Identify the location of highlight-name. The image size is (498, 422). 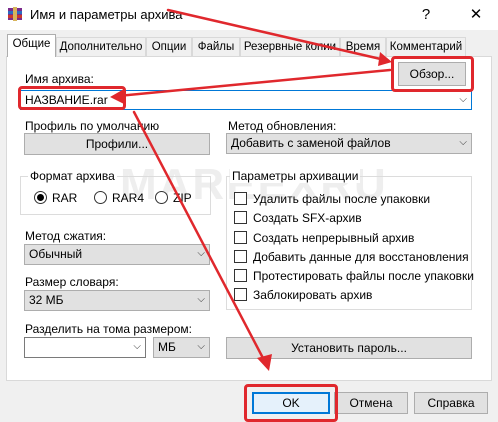
(72, 98).